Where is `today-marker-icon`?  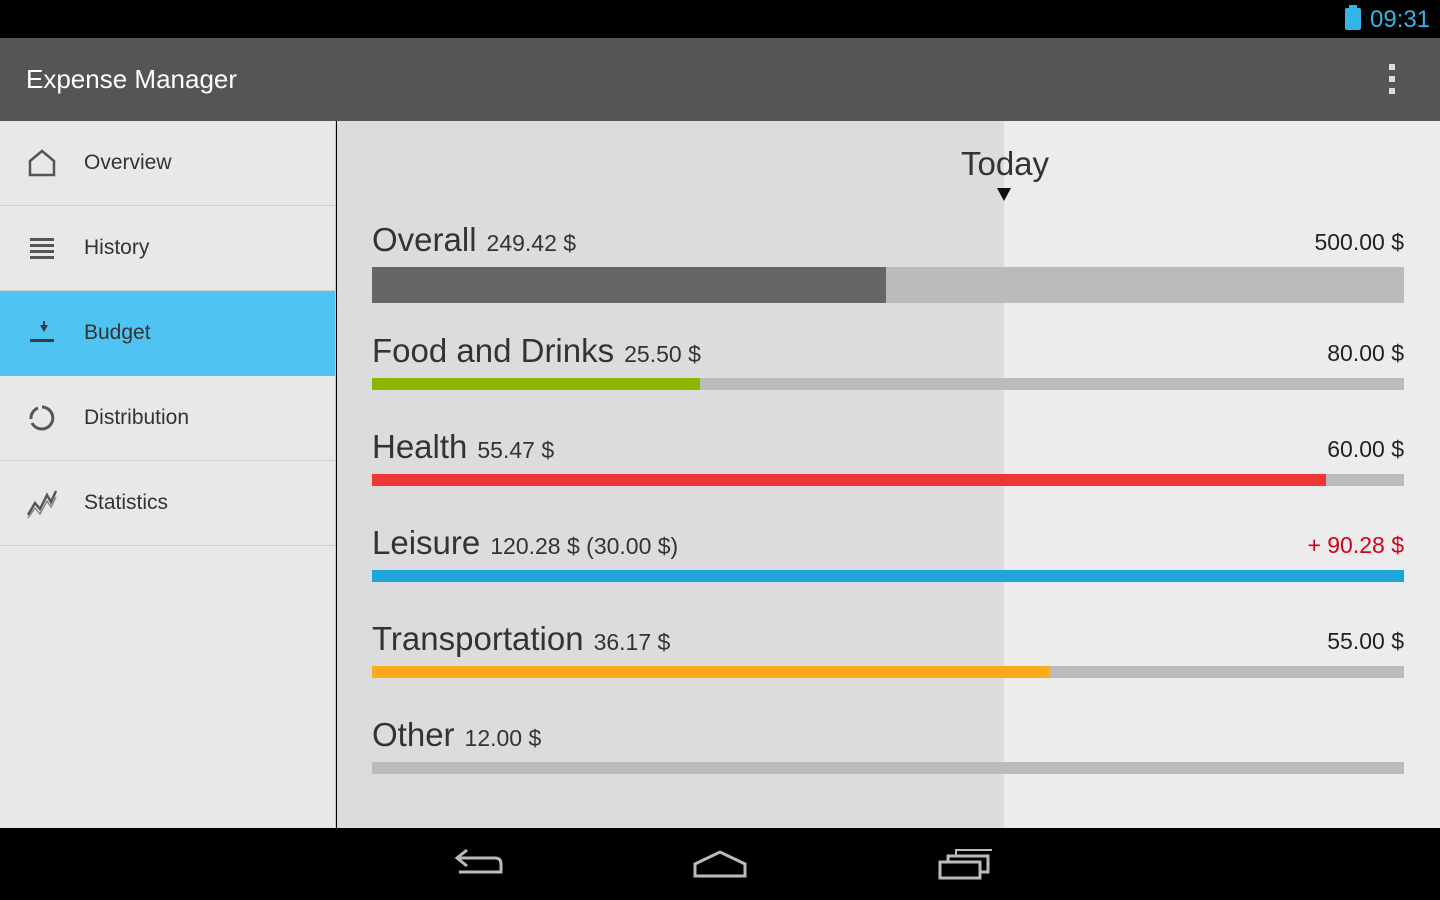
today-marker-icon is located at coordinates (1004, 194).